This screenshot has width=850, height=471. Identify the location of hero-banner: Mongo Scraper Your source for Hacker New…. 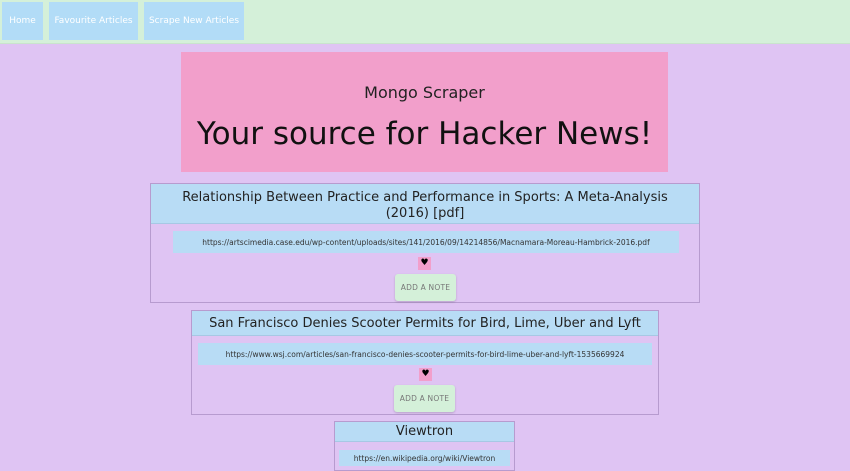
(424, 112).